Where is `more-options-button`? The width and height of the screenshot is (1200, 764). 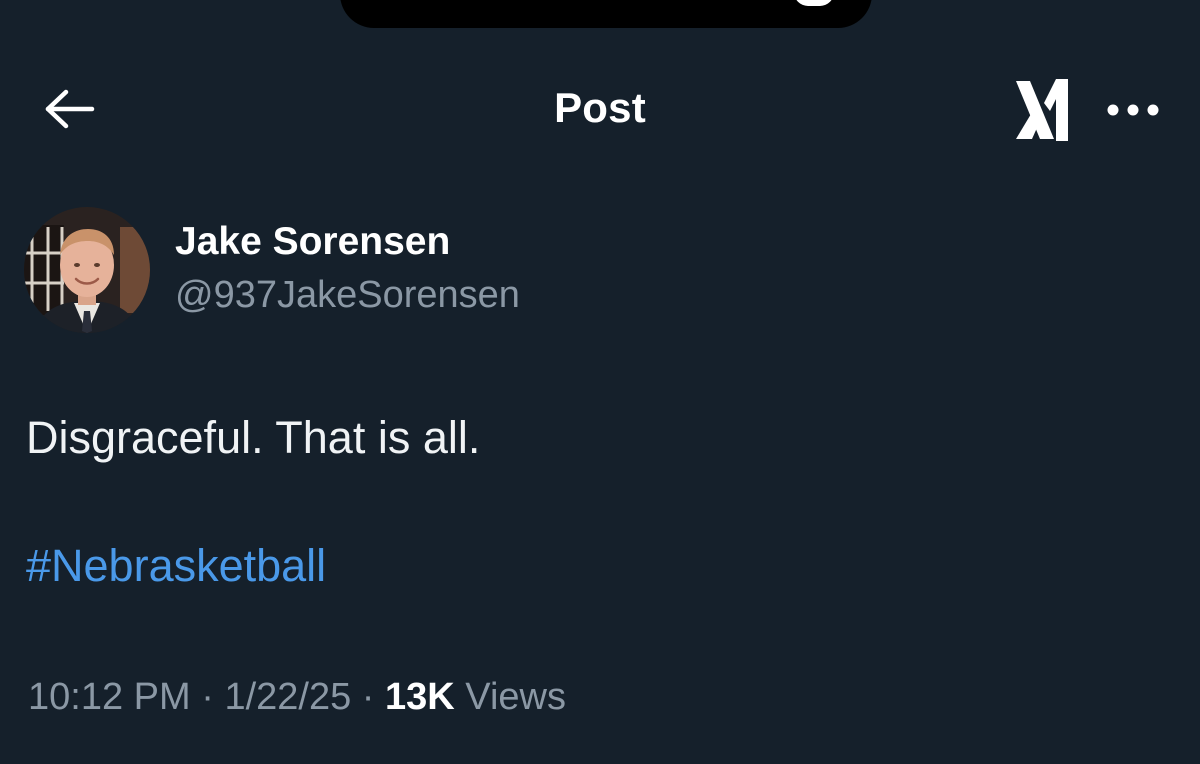
more-options-button is located at coordinates (1133, 110).